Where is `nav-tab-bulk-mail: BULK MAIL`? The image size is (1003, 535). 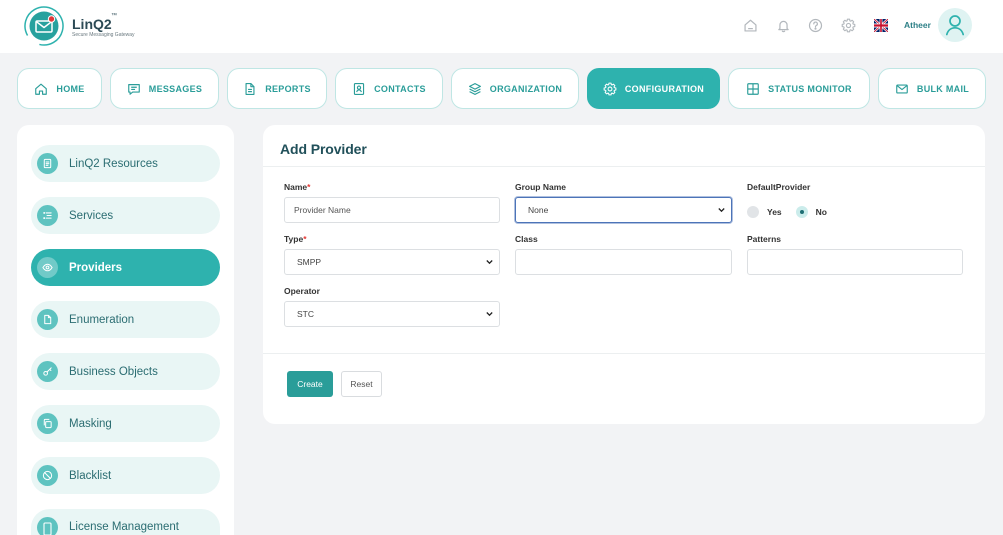 nav-tab-bulk-mail: BULK MAIL is located at coordinates (932, 88).